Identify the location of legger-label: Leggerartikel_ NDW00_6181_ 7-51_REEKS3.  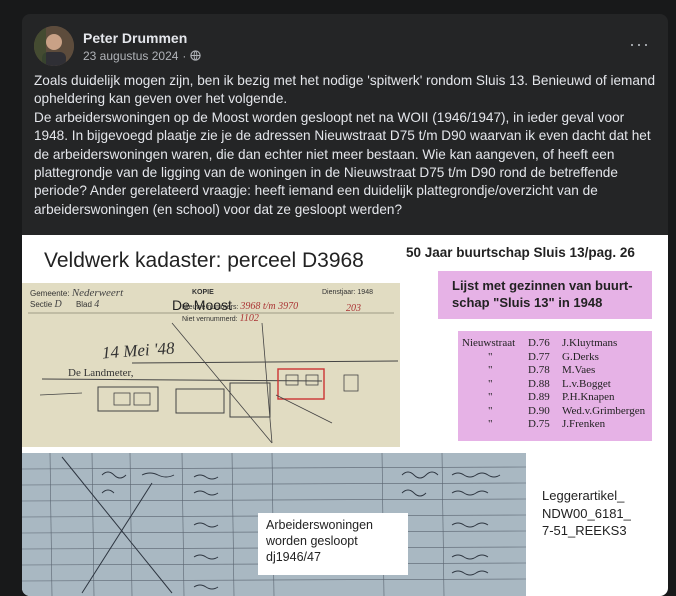
(586, 513).